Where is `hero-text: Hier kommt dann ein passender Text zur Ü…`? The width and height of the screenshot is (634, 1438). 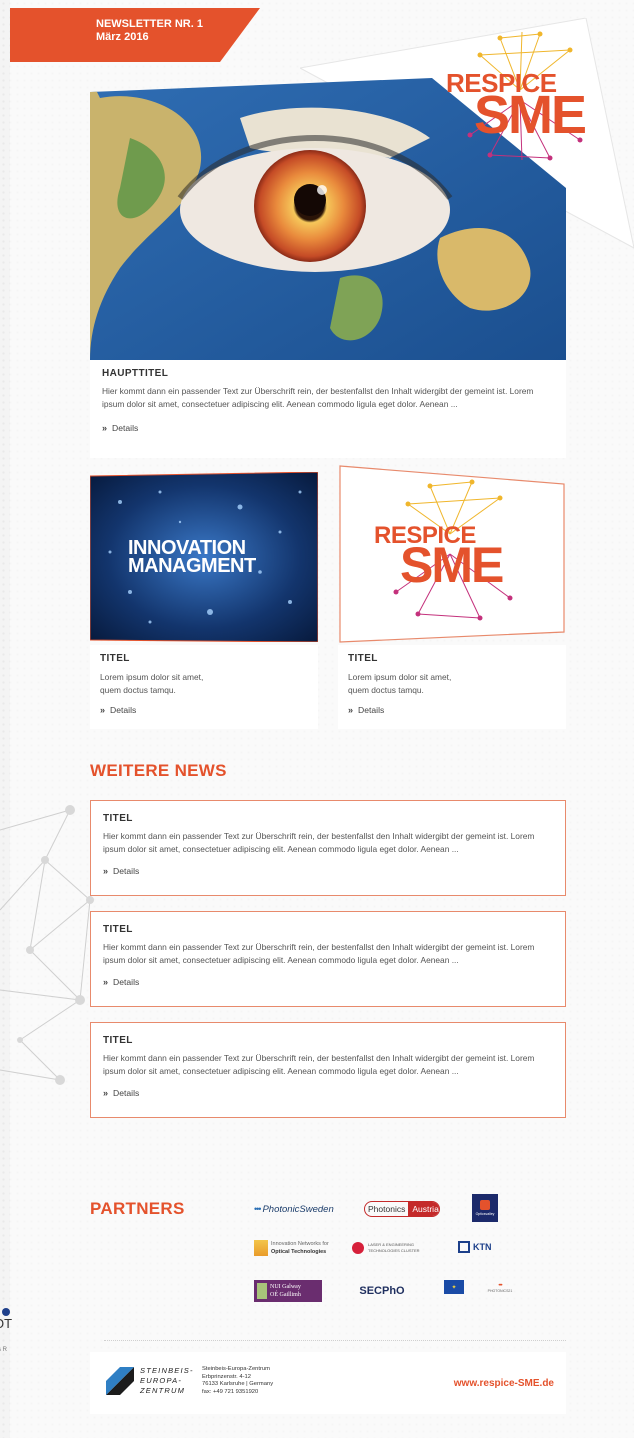 hero-text: Hier kommt dann ein passender Text zur Ü… is located at coordinates (318, 397).